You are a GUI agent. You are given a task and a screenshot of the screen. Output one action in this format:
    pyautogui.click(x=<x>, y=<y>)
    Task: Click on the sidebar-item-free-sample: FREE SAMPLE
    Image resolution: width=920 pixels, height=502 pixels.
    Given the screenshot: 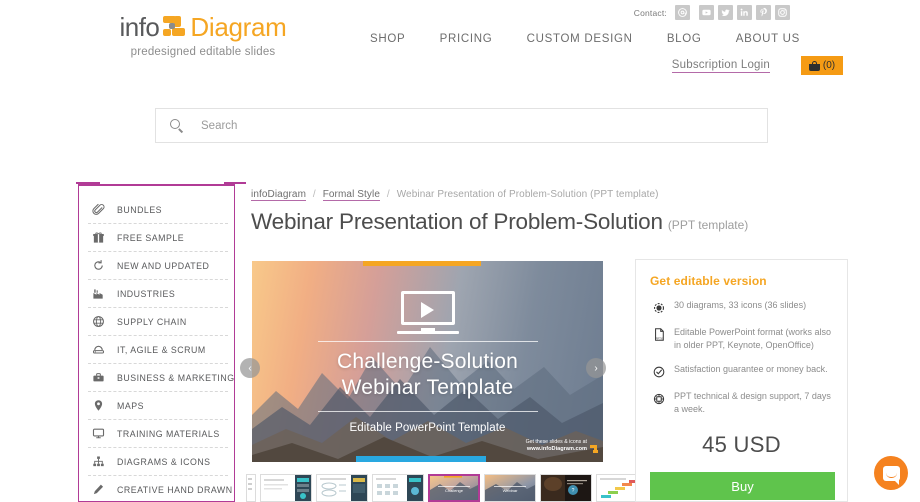 What is the action you would take?
    pyautogui.click(x=158, y=238)
    